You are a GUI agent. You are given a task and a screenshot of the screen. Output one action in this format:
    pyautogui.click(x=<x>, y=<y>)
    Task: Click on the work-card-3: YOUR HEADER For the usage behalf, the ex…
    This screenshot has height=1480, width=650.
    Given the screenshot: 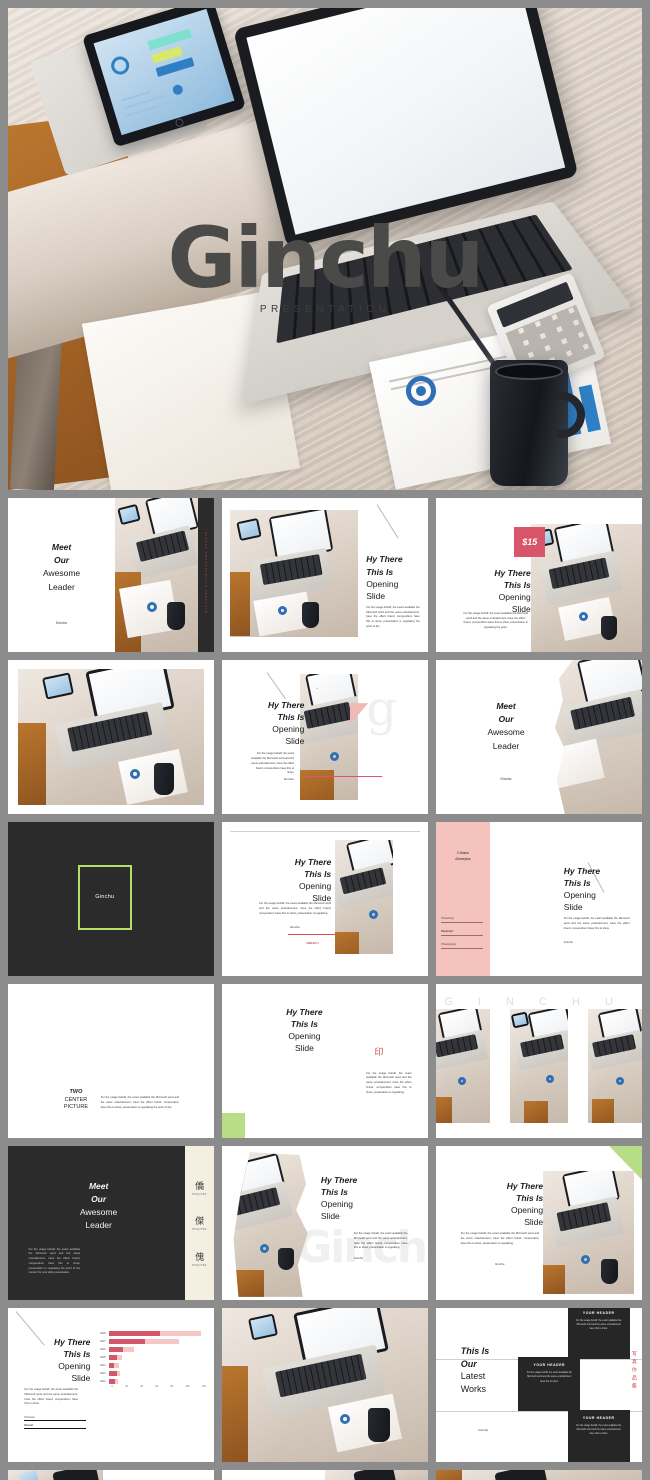 What is the action you would take?
    pyautogui.click(x=598, y=1435)
    